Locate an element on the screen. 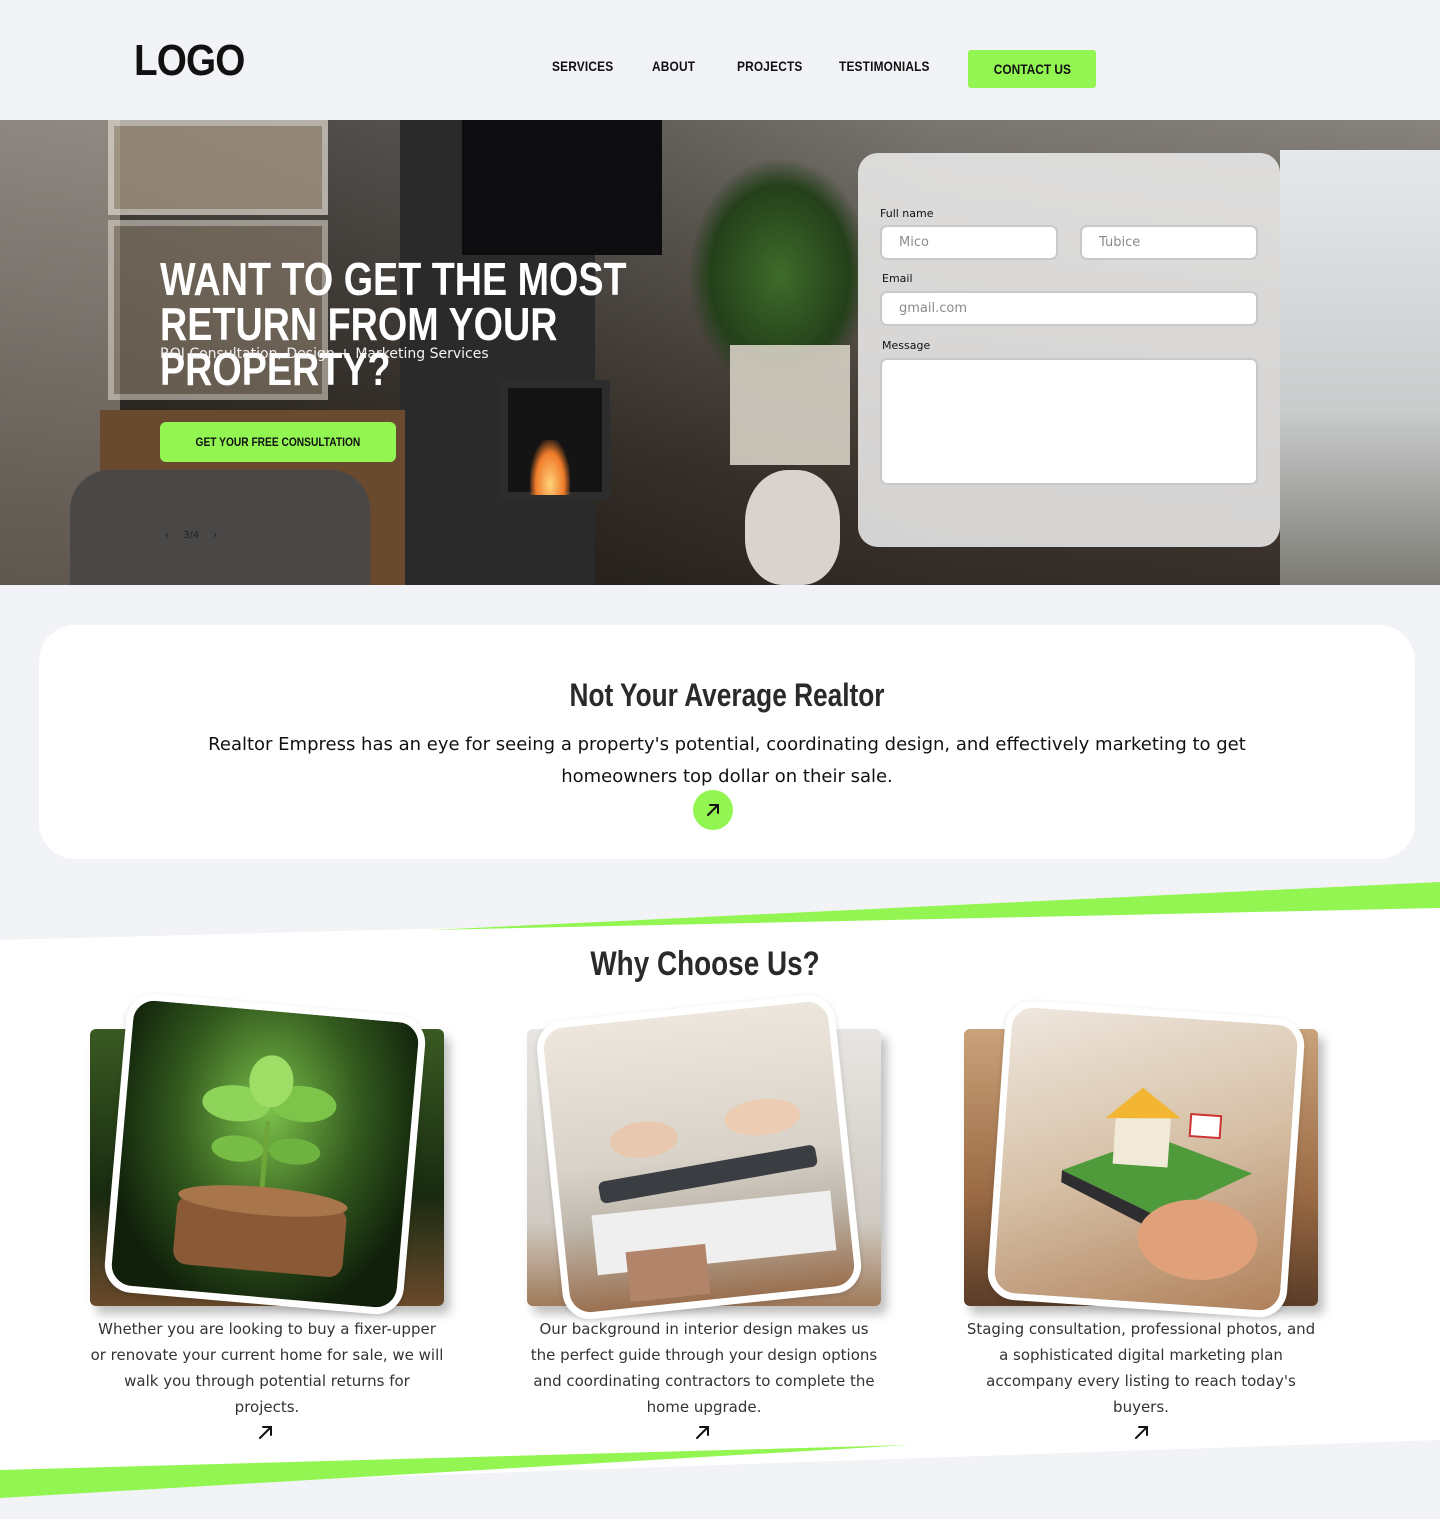 This screenshot has height=1519, width=1440. contact-us-label: CONTACT US is located at coordinates (1032, 69).